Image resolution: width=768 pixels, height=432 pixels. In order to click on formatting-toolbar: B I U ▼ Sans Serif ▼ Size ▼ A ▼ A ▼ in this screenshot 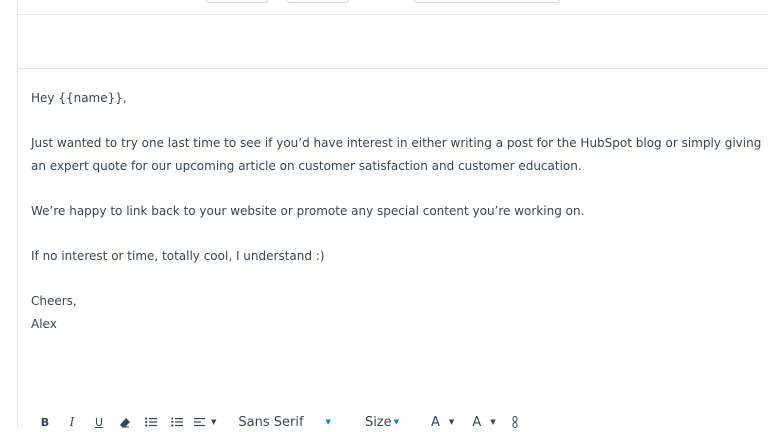, I will do `click(398, 422)`.